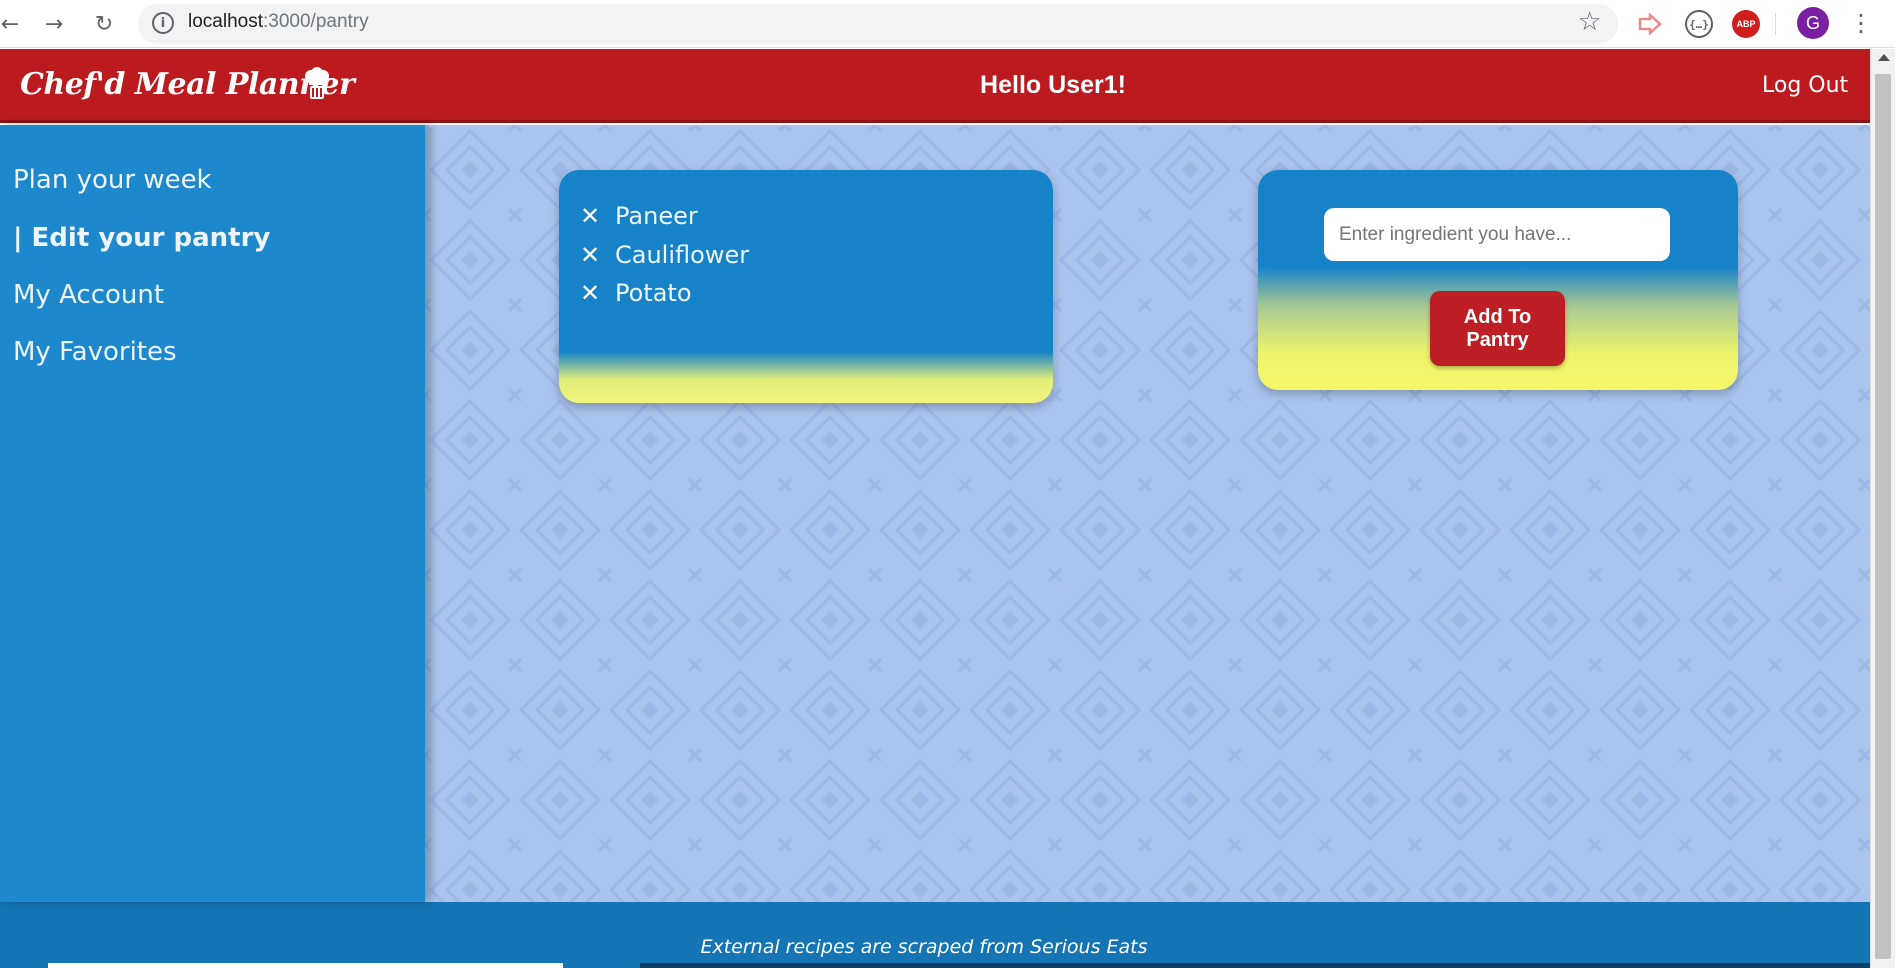 The image size is (1895, 968). What do you see at coordinates (316, 21) in the screenshot?
I see `url-path: :3000/pantry` at bounding box center [316, 21].